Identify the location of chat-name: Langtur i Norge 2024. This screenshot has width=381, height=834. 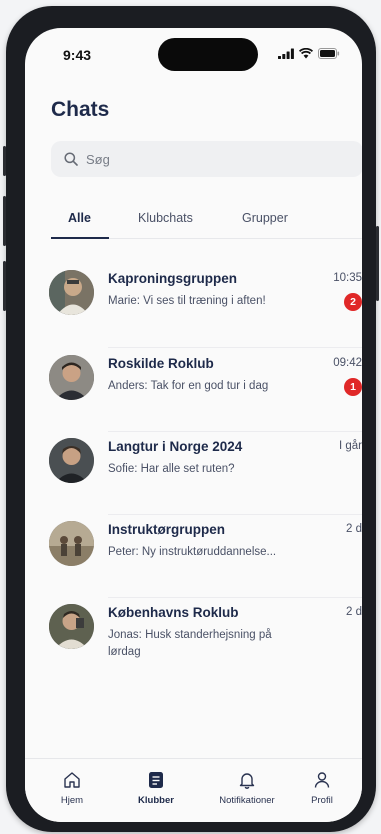
(175, 446).